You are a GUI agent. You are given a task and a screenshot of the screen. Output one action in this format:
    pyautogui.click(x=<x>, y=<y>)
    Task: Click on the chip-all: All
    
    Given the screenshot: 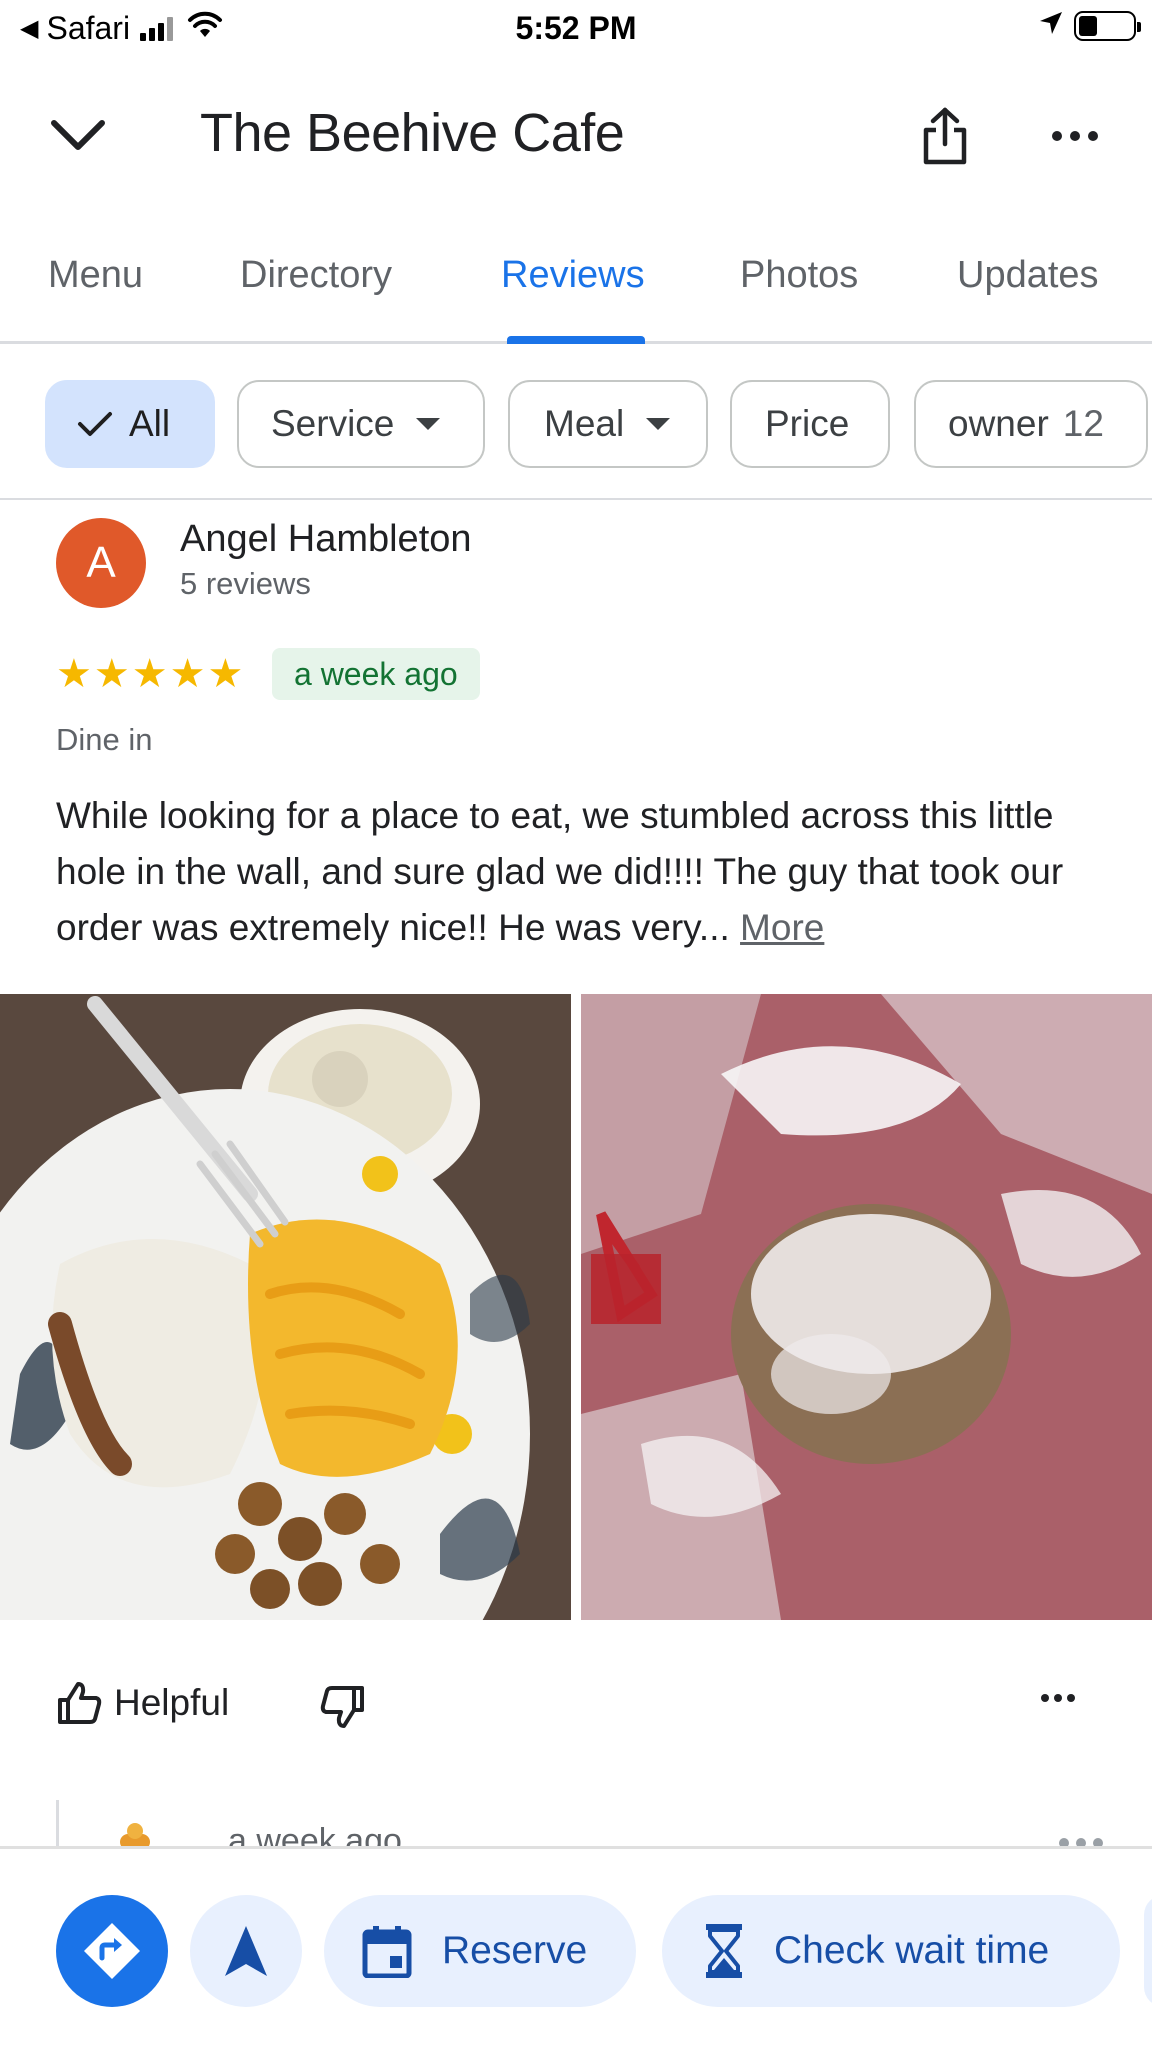 What is the action you would take?
    pyautogui.click(x=130, y=424)
    